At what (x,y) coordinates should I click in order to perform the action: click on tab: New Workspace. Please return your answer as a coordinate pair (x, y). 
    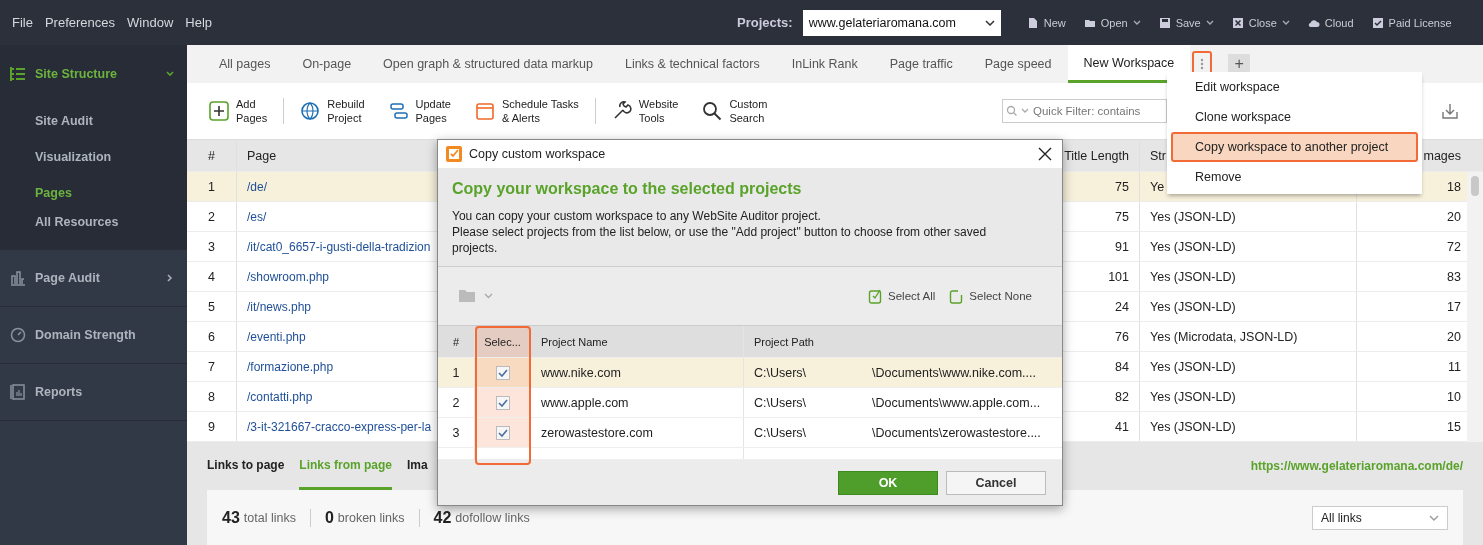
    Looking at the image, I should click on (1129, 64).